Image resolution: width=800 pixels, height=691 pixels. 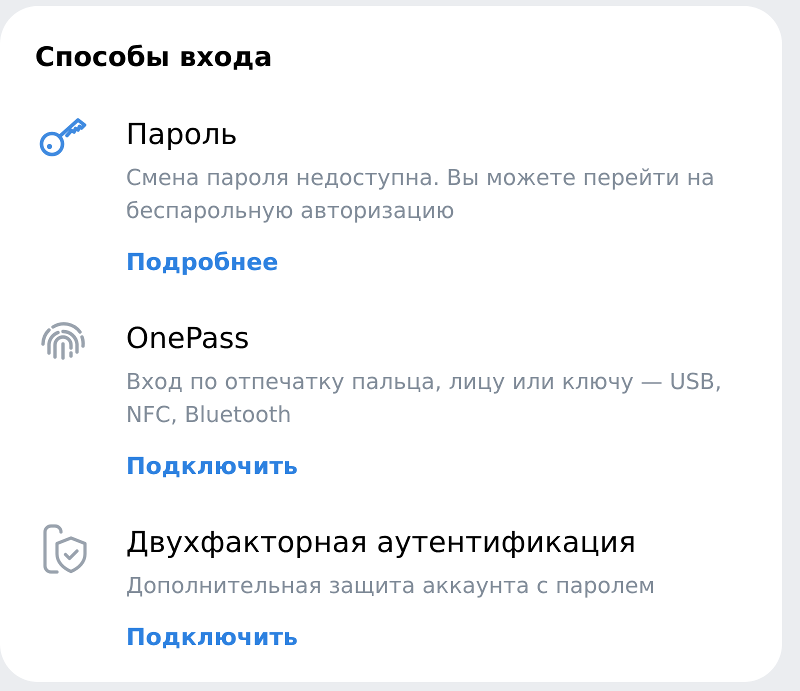 I want to click on method-title: OnePass, so click(x=188, y=338).